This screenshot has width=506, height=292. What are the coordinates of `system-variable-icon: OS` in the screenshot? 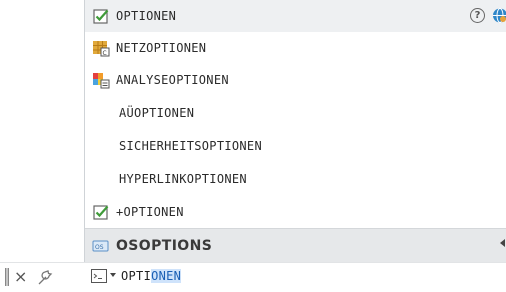 It's located at (100, 245).